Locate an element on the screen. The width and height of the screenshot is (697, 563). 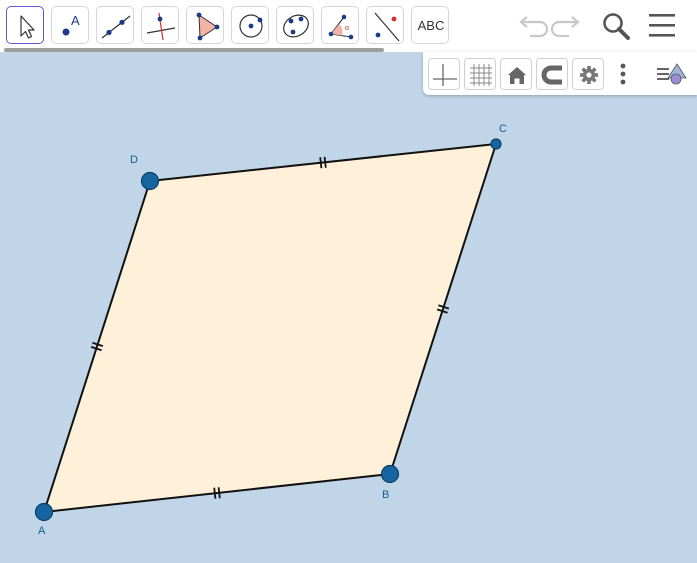
point-label-c: C is located at coordinates (503, 129).